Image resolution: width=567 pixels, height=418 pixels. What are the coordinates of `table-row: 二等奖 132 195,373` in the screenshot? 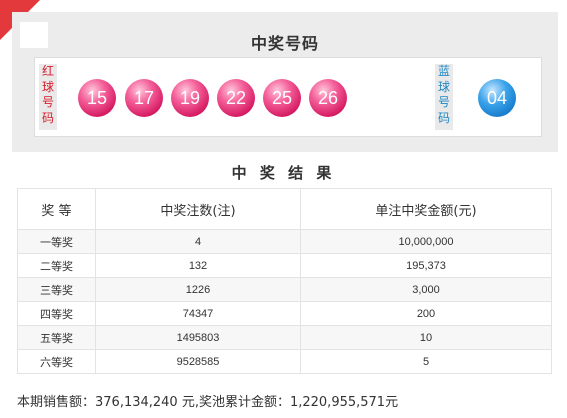 It's located at (284, 265).